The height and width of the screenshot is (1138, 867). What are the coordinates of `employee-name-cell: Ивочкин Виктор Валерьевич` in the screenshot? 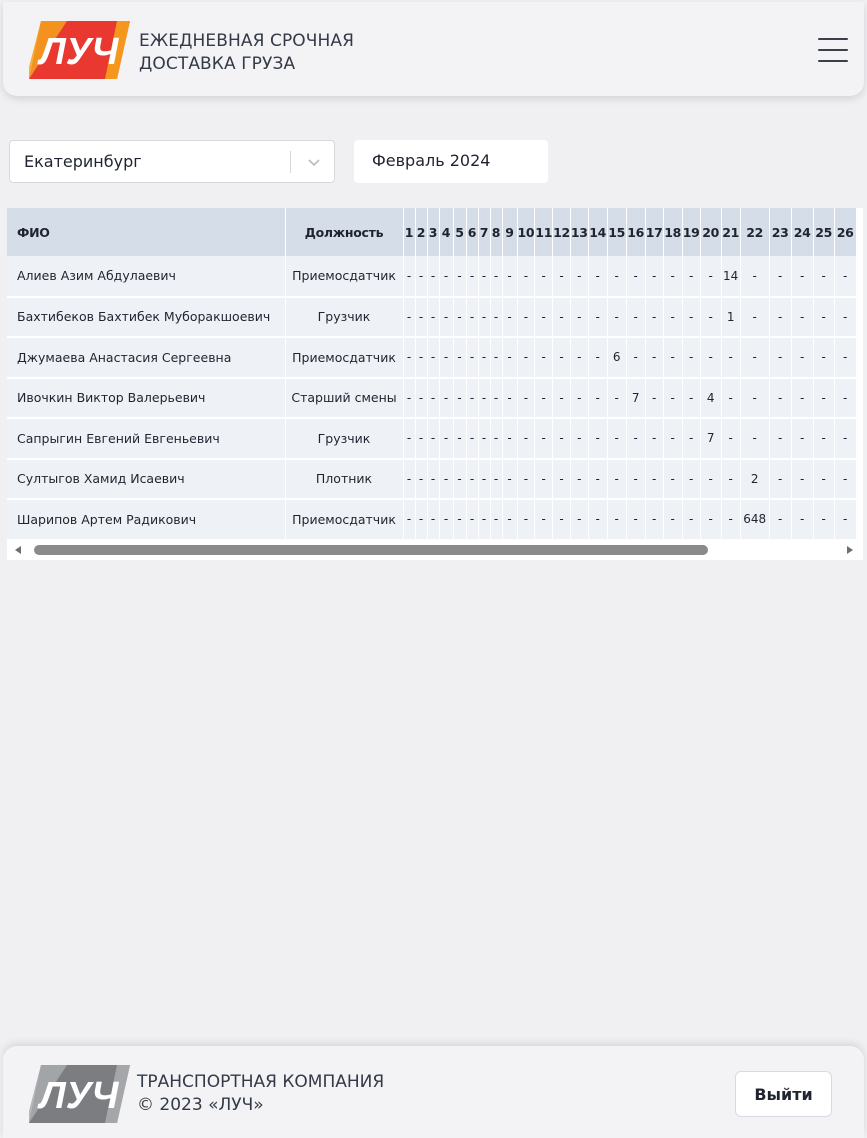 It's located at (146, 398).